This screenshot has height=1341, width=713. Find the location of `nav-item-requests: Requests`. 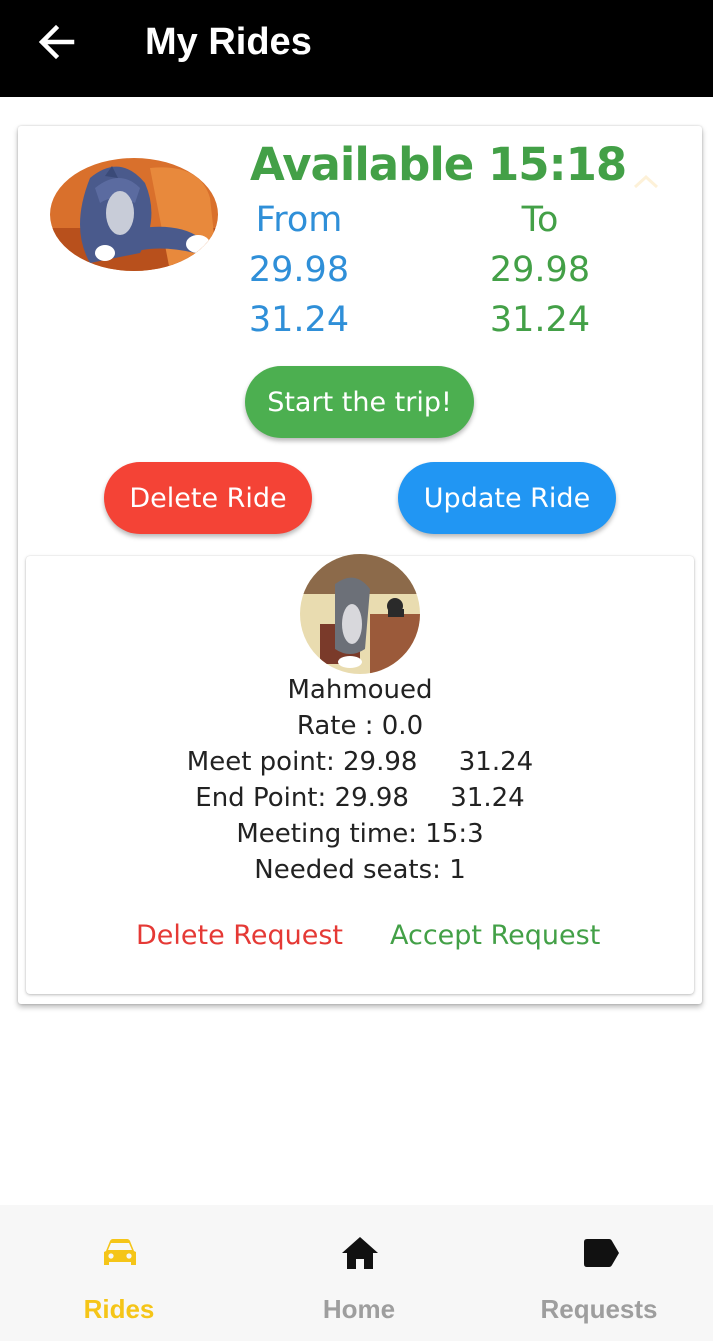

nav-item-requests: Requests is located at coordinates (596, 1273).